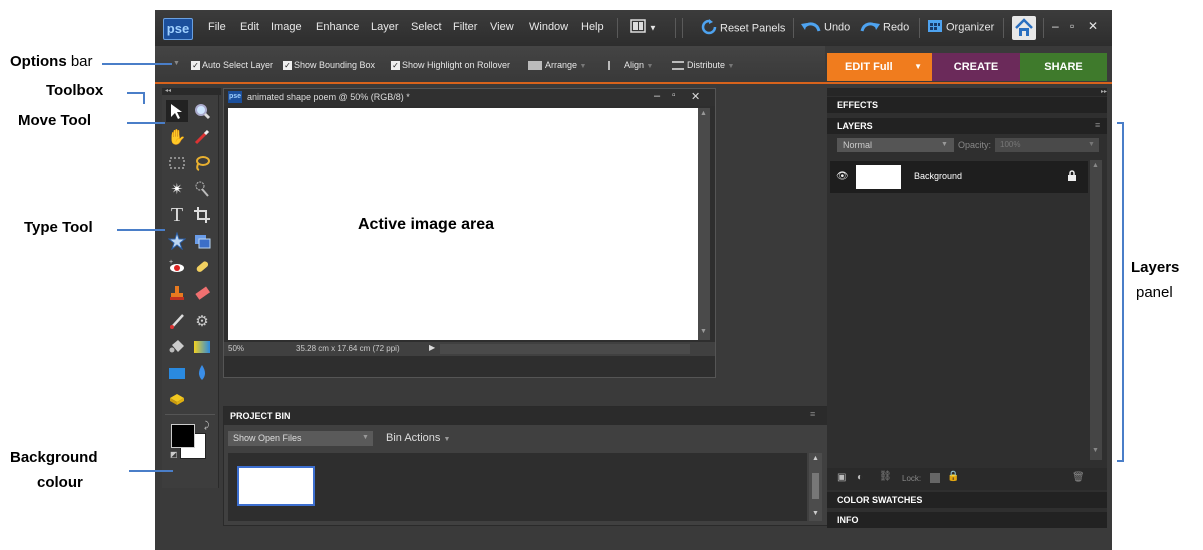 The height and width of the screenshot is (550, 1203). What do you see at coordinates (236, 348) in the screenshot?
I see `zoom-level: 50%` at bounding box center [236, 348].